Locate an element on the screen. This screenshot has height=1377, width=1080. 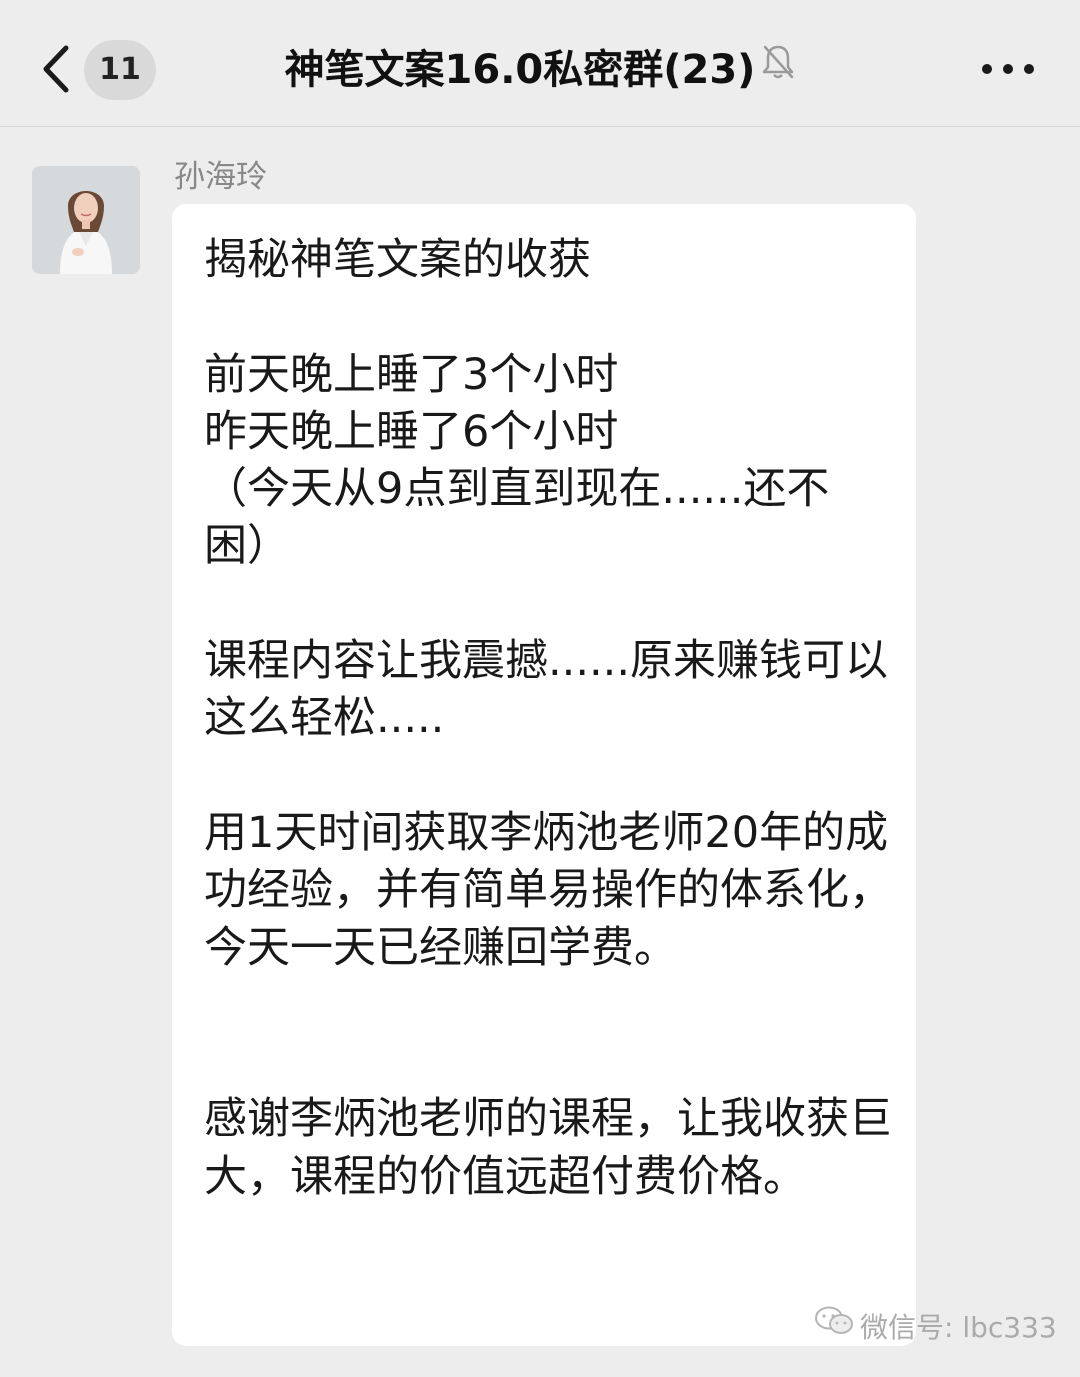
sender-name: 孙海玲 is located at coordinates (220, 177).